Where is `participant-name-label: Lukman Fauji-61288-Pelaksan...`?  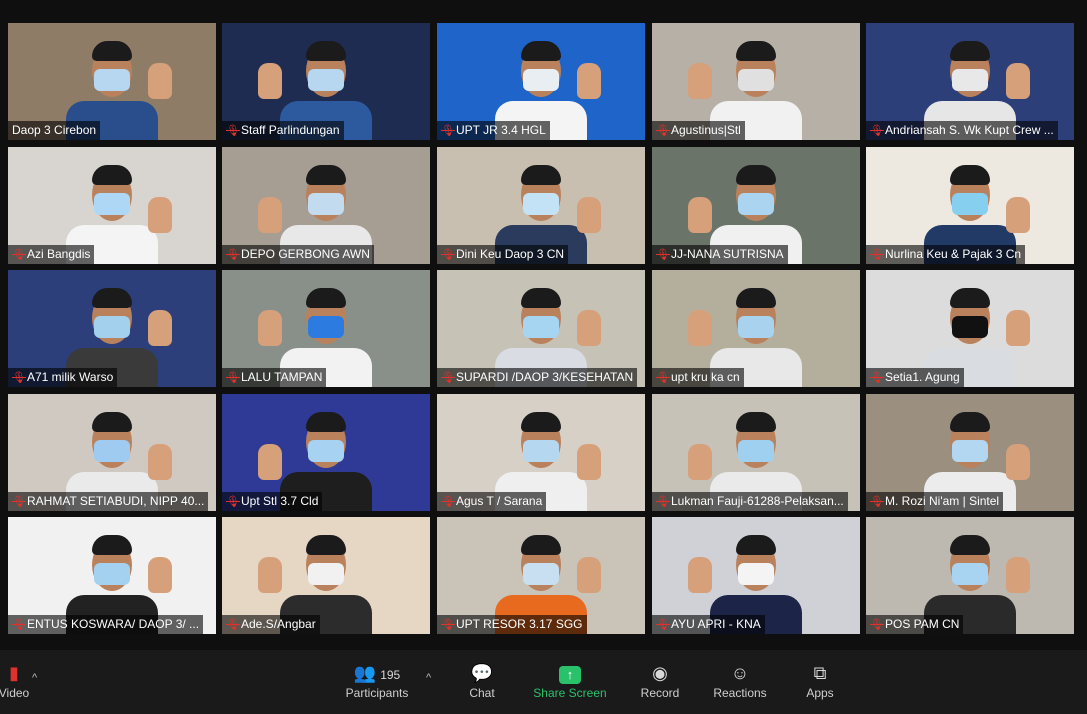 participant-name-label: Lukman Fauji-61288-Pelaksan... is located at coordinates (757, 501).